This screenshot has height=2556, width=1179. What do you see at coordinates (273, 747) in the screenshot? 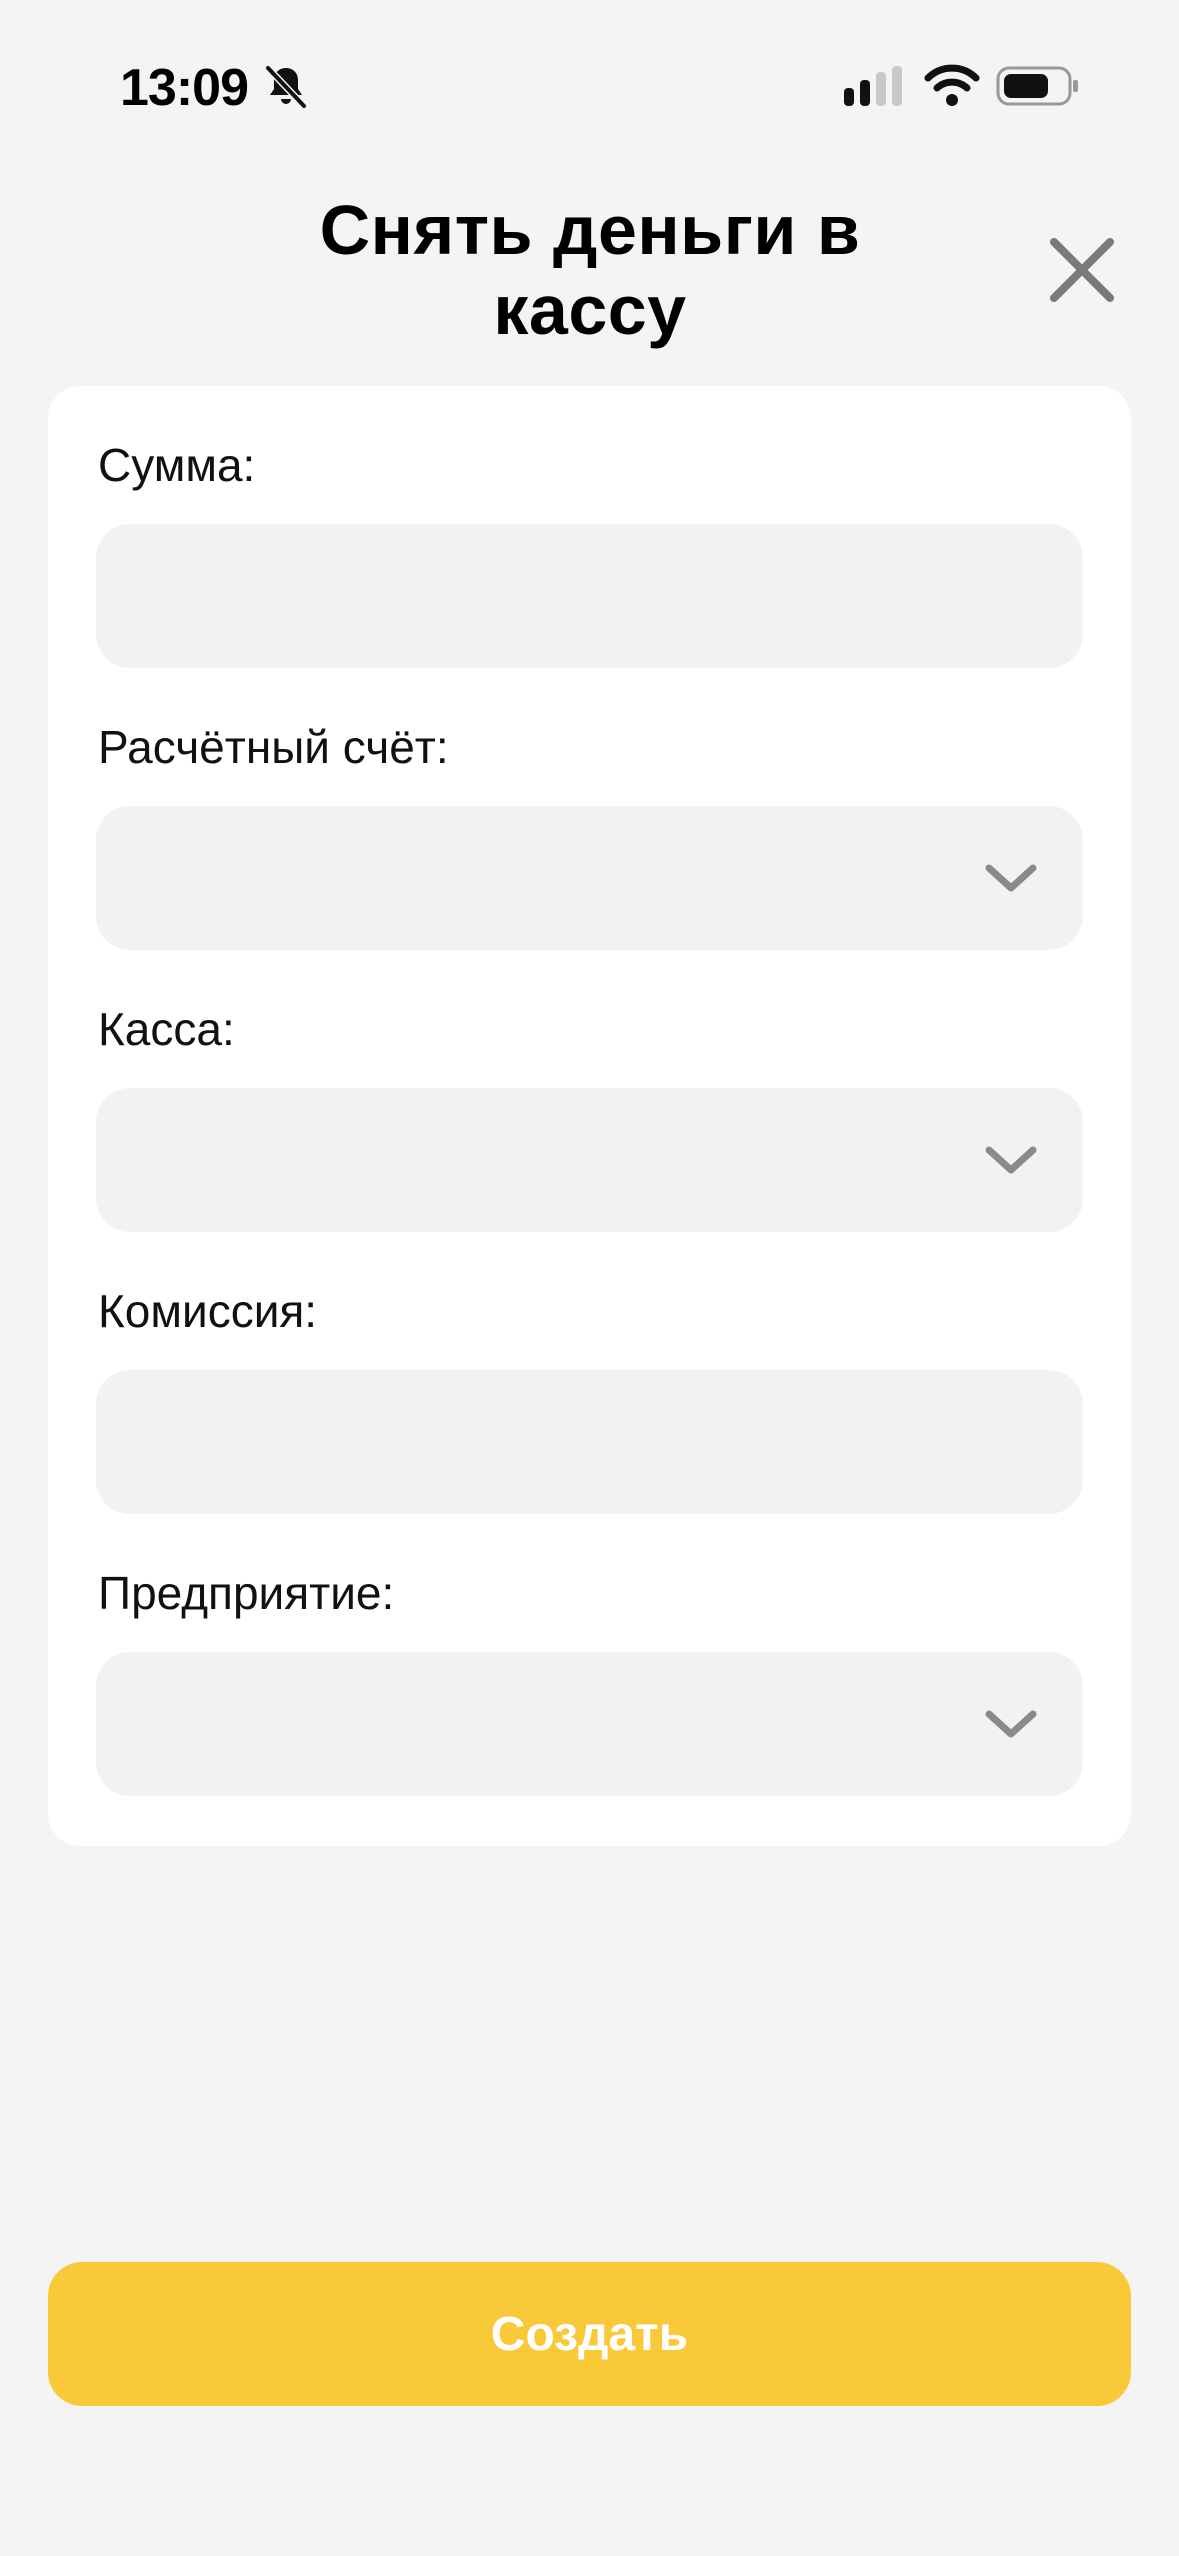
I see `account-label: Расчётный счёт:` at bounding box center [273, 747].